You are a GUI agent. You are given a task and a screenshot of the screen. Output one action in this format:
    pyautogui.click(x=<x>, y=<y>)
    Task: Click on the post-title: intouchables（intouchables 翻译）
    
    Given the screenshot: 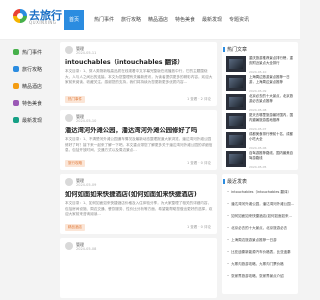 What is the action you would take?
    pyautogui.click(x=139, y=63)
    